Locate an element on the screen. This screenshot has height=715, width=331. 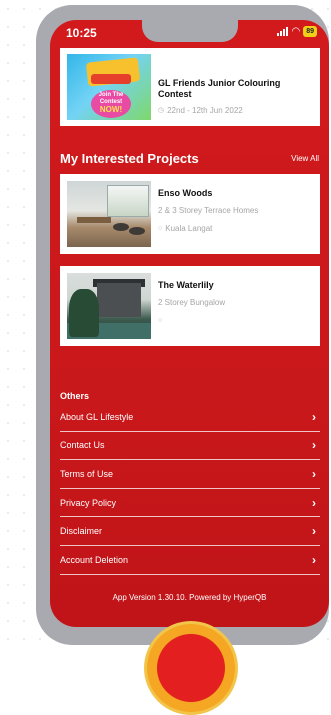
project-type: 2 Storey Bungalow is located at coordinates (192, 302).